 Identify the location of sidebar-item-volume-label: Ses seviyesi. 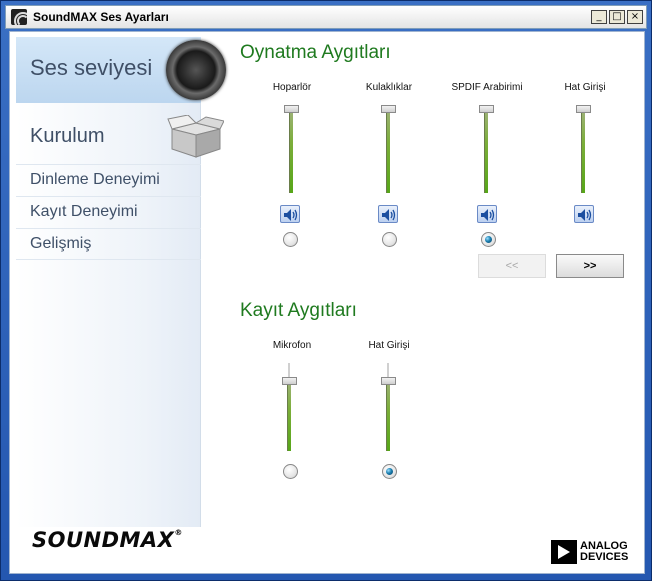
(91, 67).